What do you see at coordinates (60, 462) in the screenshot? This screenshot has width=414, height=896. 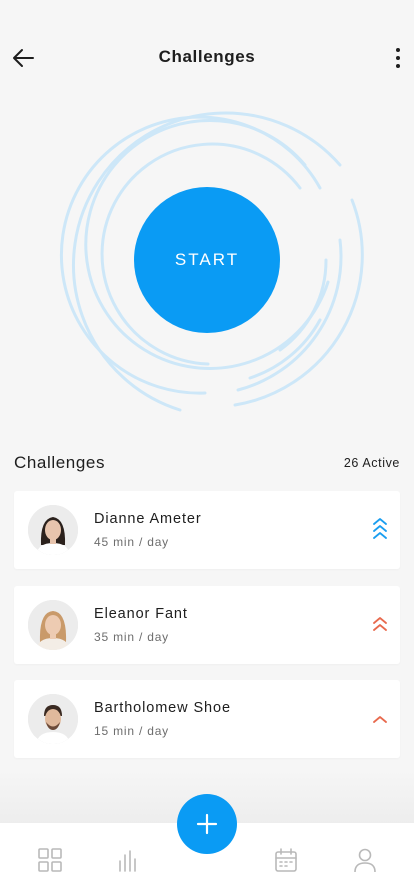 I see `section-title: Challenges` at bounding box center [60, 462].